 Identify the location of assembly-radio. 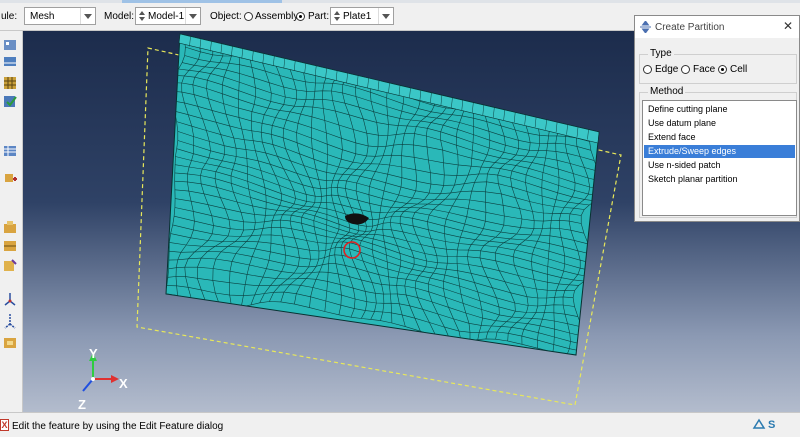
(248, 16).